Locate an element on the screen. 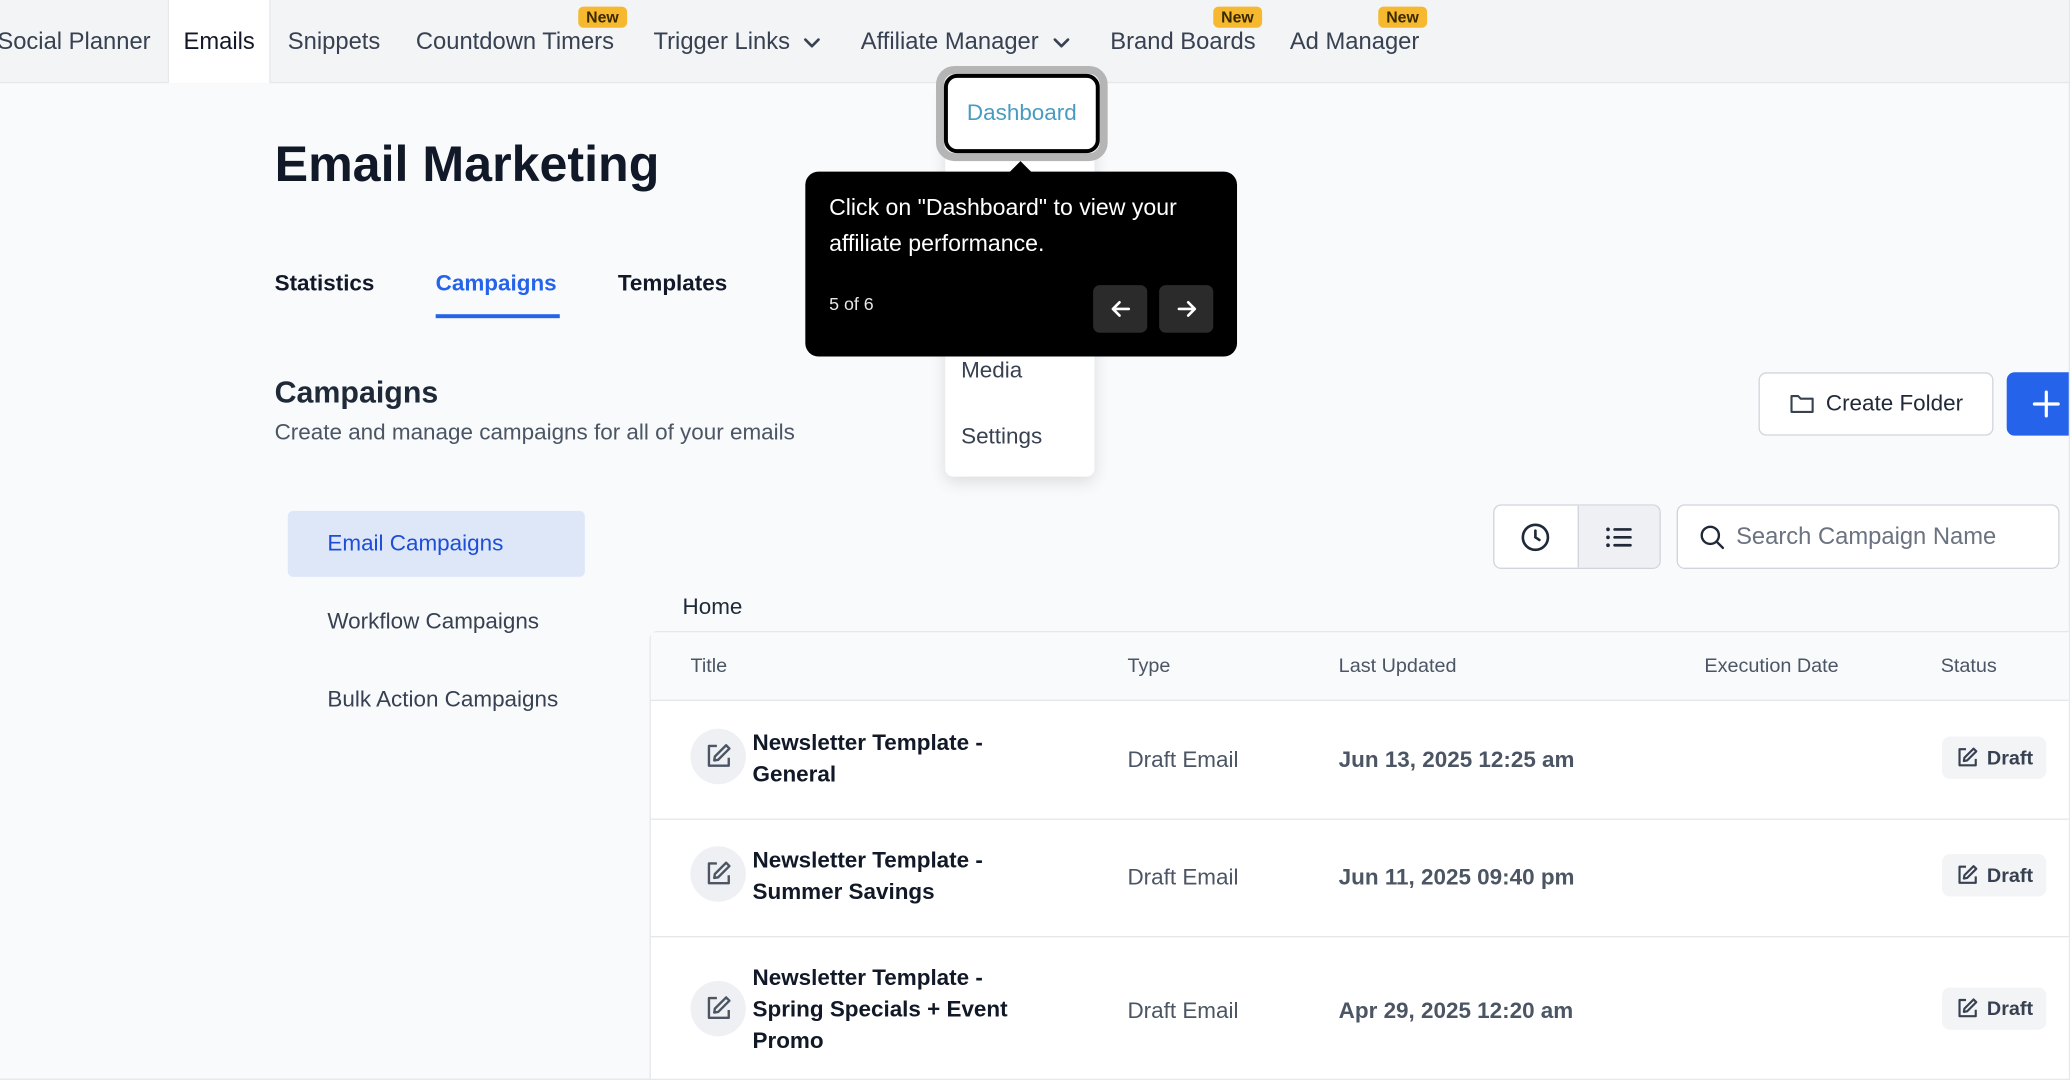  list-icon is located at coordinates (1619, 536).